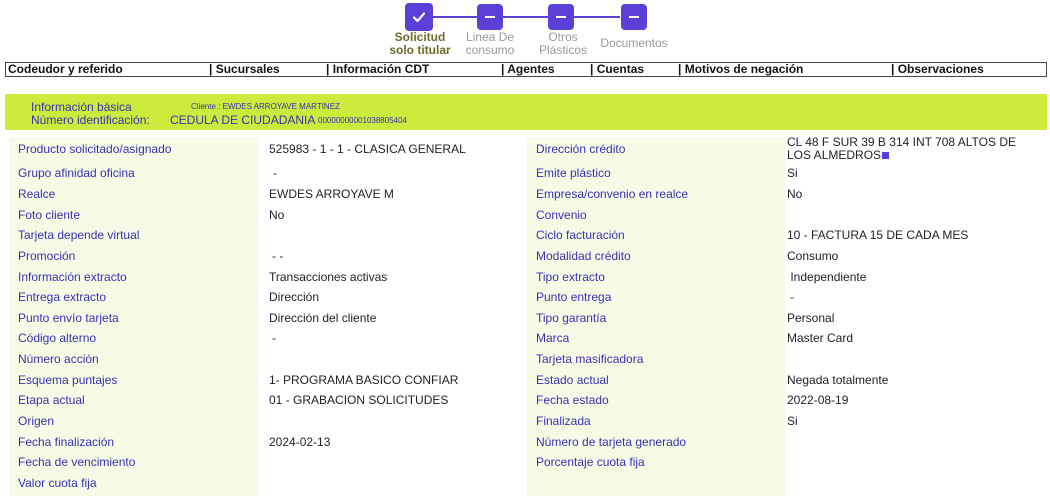 The height and width of the screenshot is (496, 1050). I want to click on value-modalidad-credito: Consumo, so click(813, 256).